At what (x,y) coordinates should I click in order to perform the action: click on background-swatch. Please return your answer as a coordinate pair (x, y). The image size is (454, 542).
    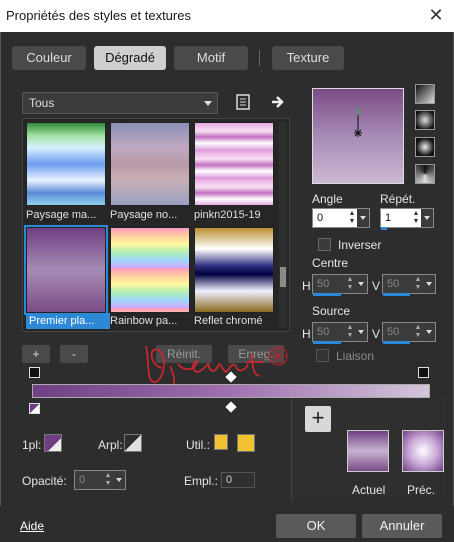
    Looking at the image, I should click on (133, 443).